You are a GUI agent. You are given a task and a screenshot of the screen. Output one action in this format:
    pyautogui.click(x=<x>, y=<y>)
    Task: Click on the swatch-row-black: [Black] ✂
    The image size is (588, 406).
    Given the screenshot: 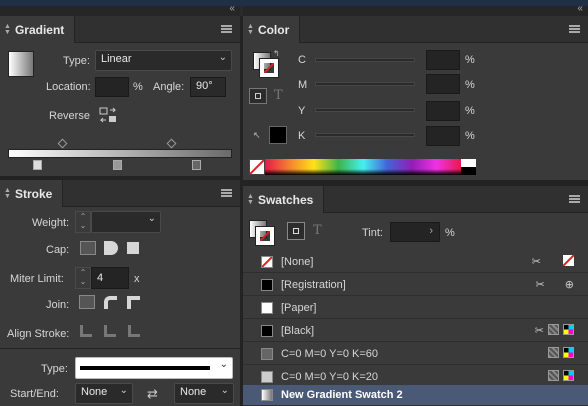 What is the action you would take?
    pyautogui.click(x=415, y=331)
    